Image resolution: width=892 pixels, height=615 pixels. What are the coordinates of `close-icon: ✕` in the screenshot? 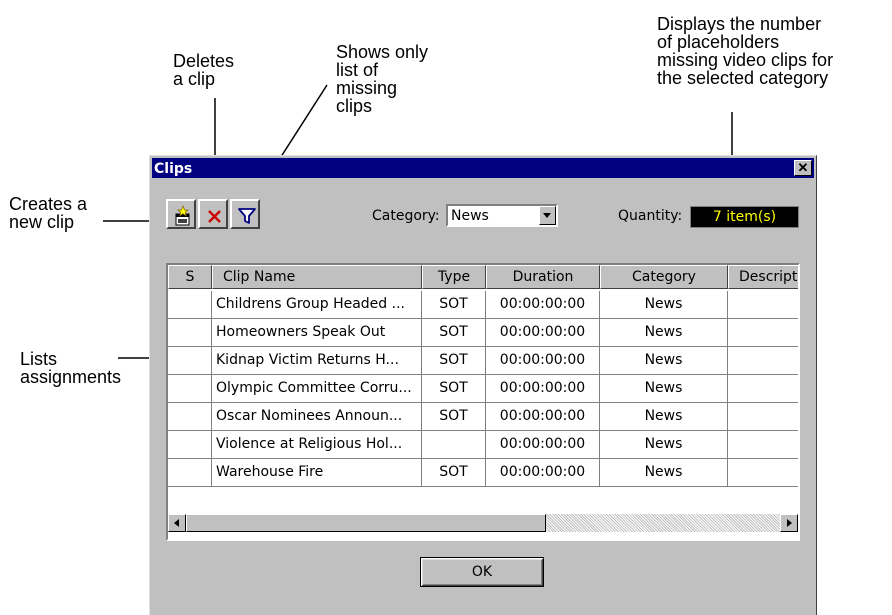 It's located at (803, 167).